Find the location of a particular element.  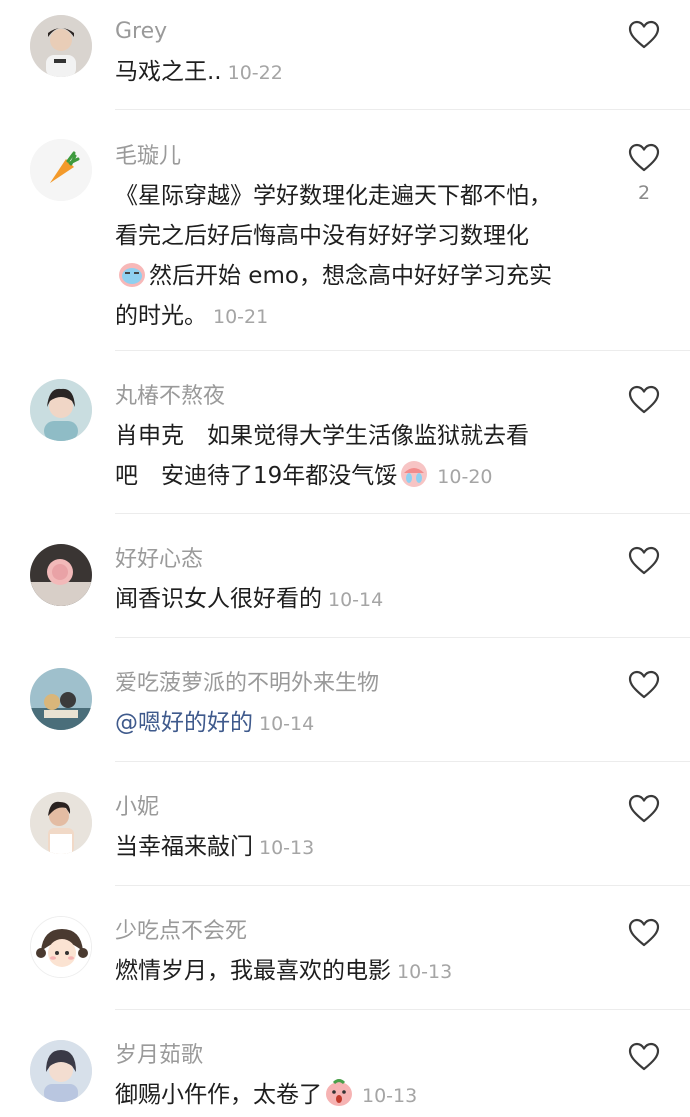

comment-text: @嗯好的好的 10-14 is located at coordinates (350, 723).